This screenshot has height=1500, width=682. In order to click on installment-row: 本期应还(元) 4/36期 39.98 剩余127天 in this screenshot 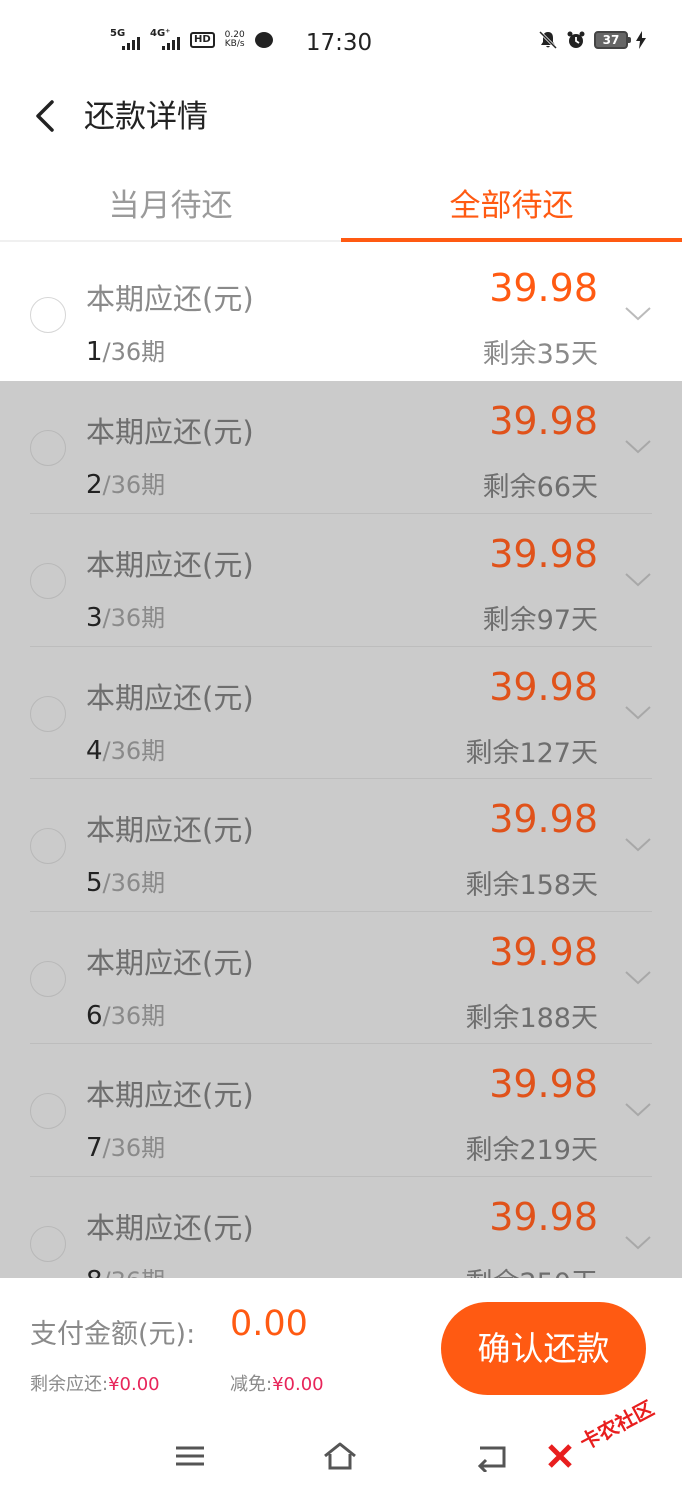, I will do `click(341, 711)`.